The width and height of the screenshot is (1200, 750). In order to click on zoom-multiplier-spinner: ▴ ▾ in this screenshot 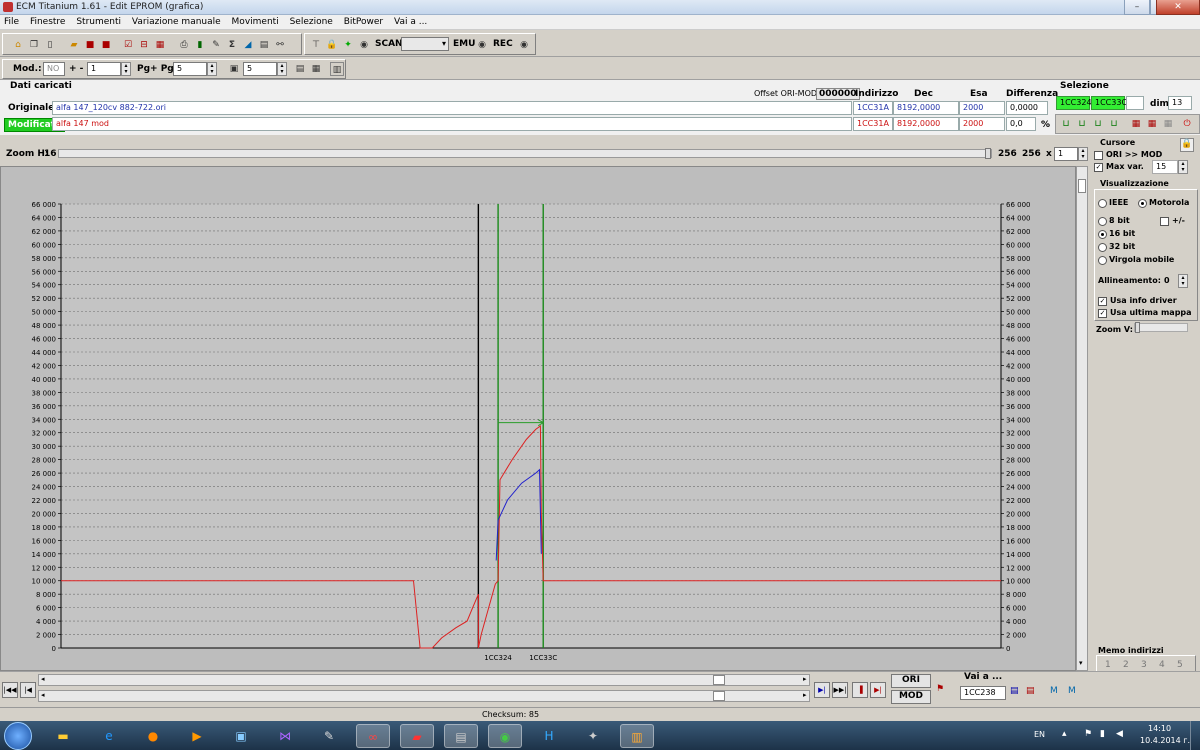, I will do `click(1083, 154)`.